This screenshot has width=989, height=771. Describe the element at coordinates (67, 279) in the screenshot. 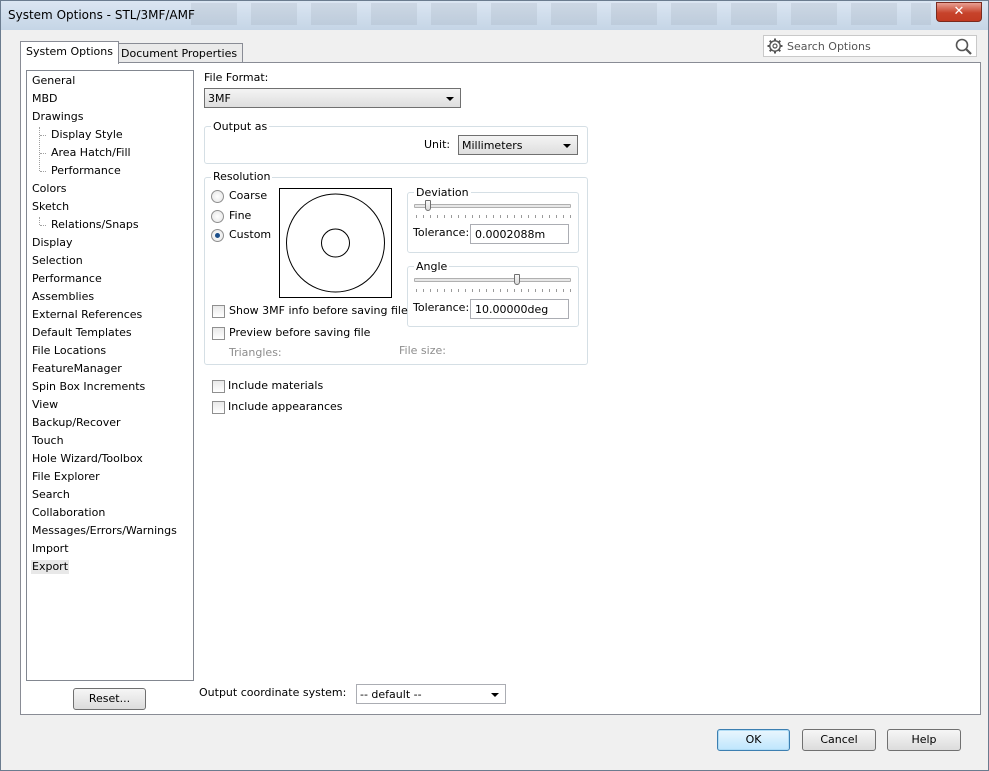

I see `tree-item-performance: Performance` at that location.